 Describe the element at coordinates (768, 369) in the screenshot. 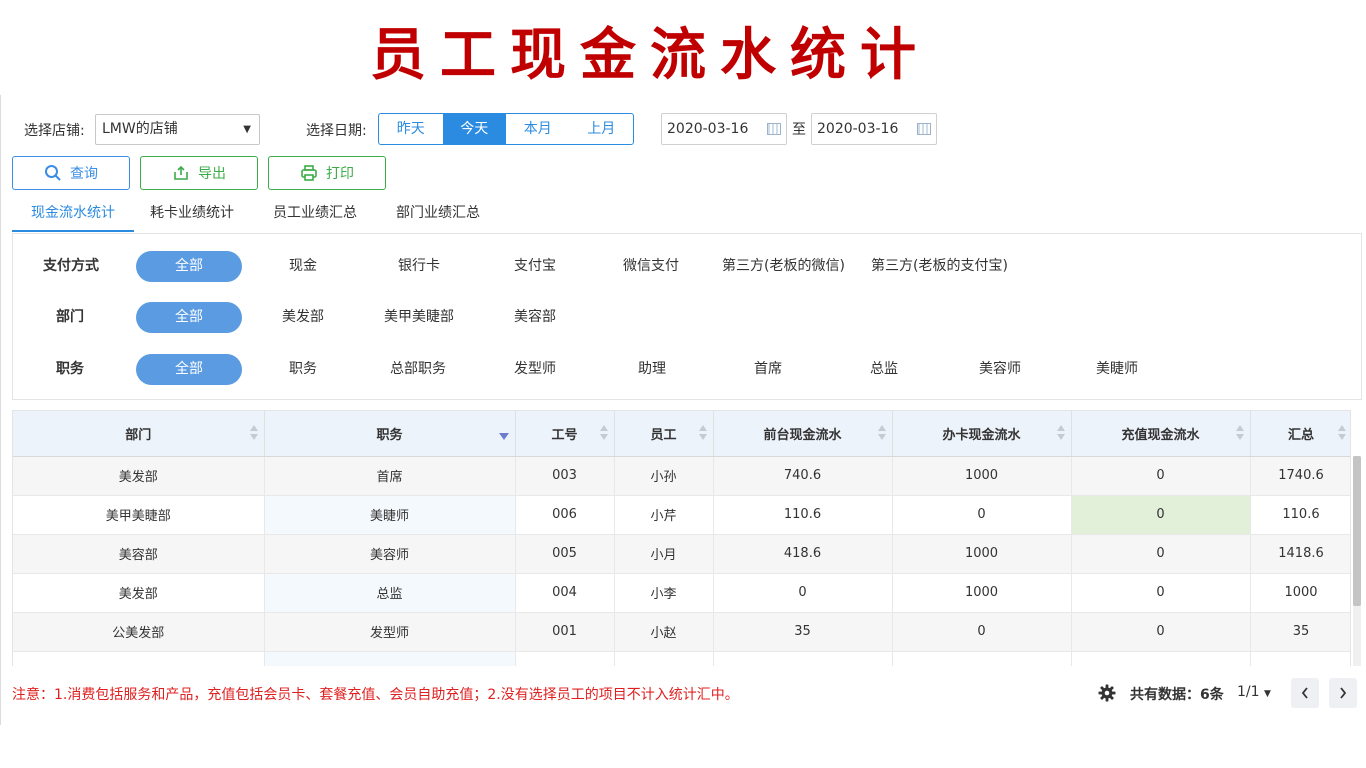

I see `filter-option: 首席` at that location.